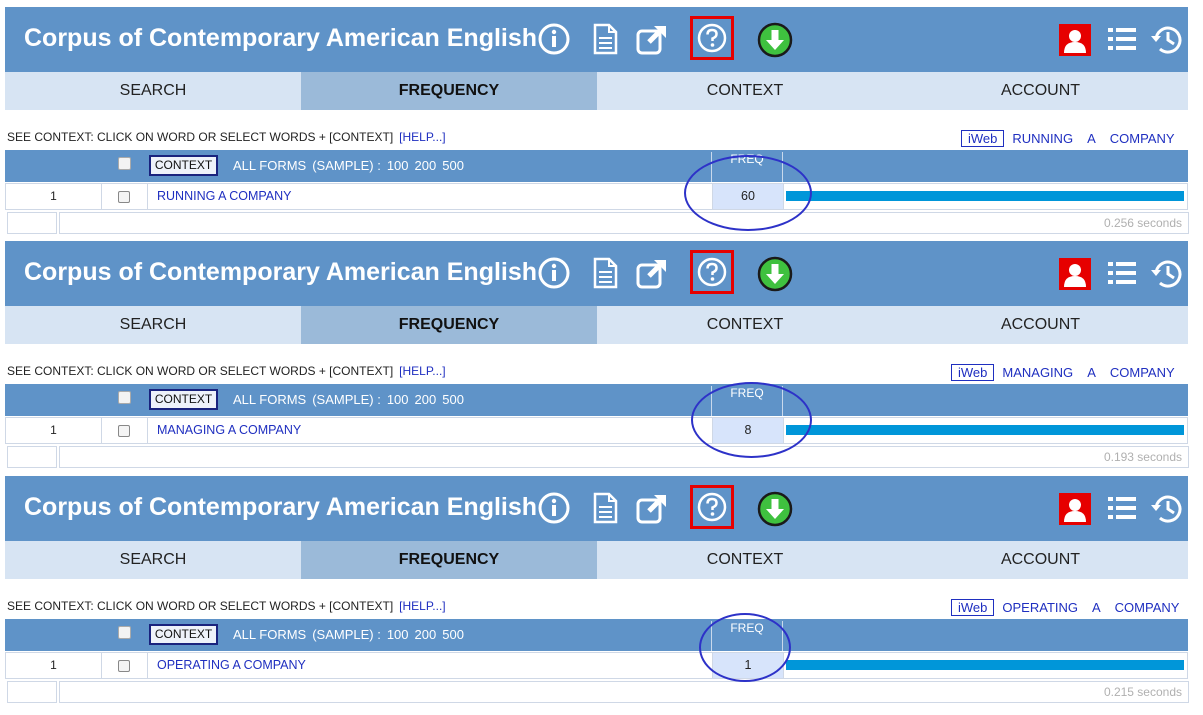 This screenshot has width=1203, height=715. Describe the element at coordinates (224, 196) in the screenshot. I see `result-word-link: RUNNING A COMPANY` at that location.